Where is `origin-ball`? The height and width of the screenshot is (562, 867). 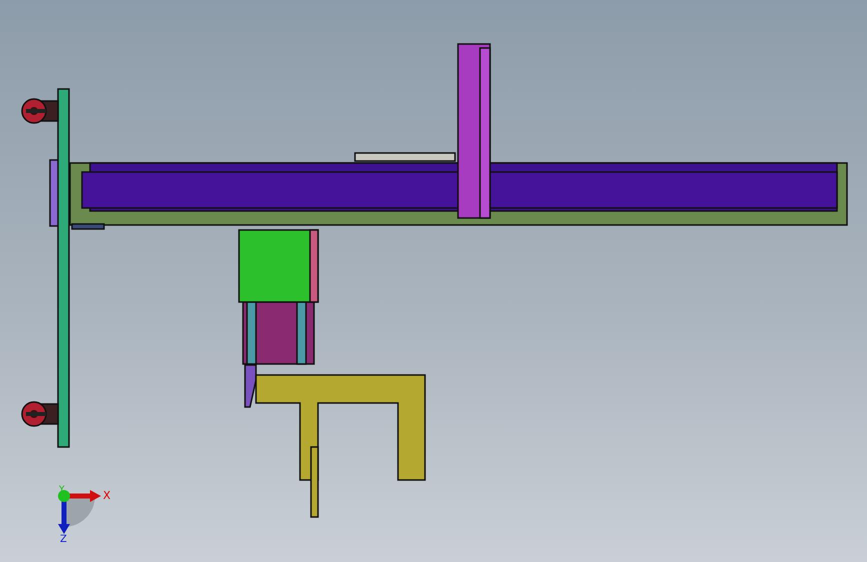
origin-ball is located at coordinates (64, 496).